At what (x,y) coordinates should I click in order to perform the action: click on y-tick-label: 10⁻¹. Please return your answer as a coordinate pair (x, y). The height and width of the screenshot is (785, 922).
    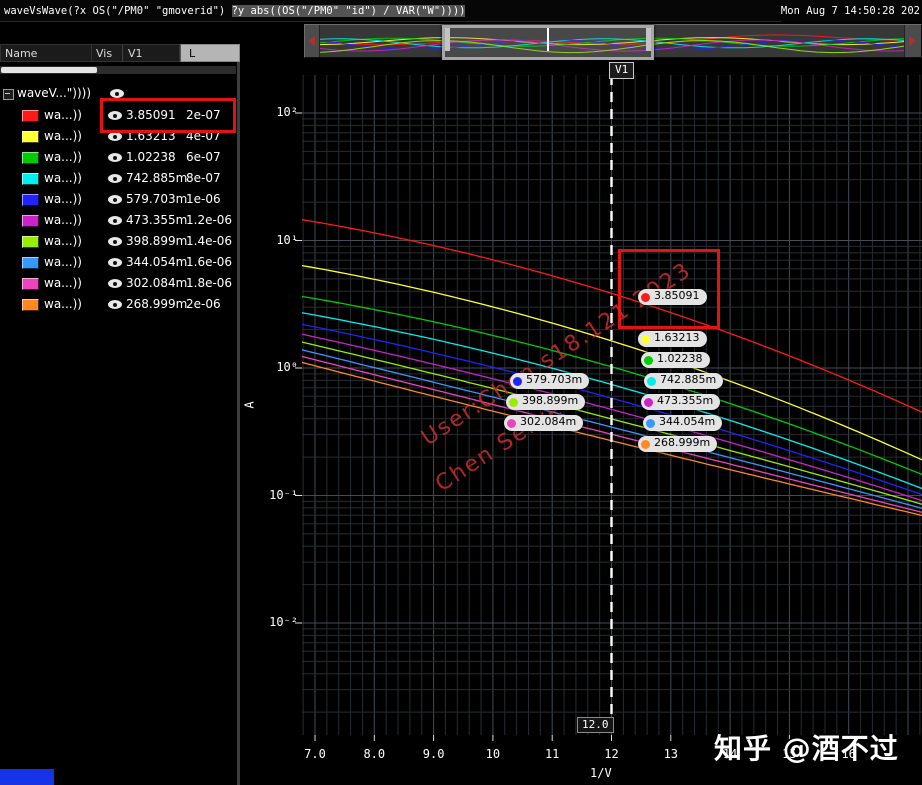
    Looking at the image, I should click on (283, 494).